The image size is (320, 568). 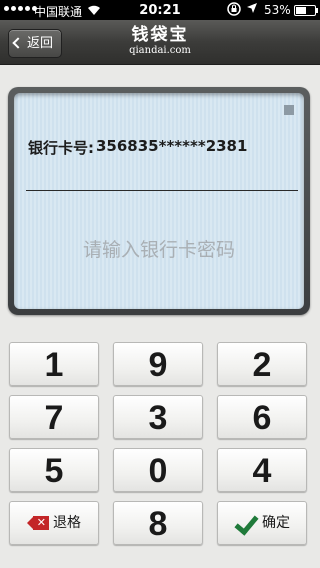 I want to click on battery-percent: 53%, so click(x=277, y=10).